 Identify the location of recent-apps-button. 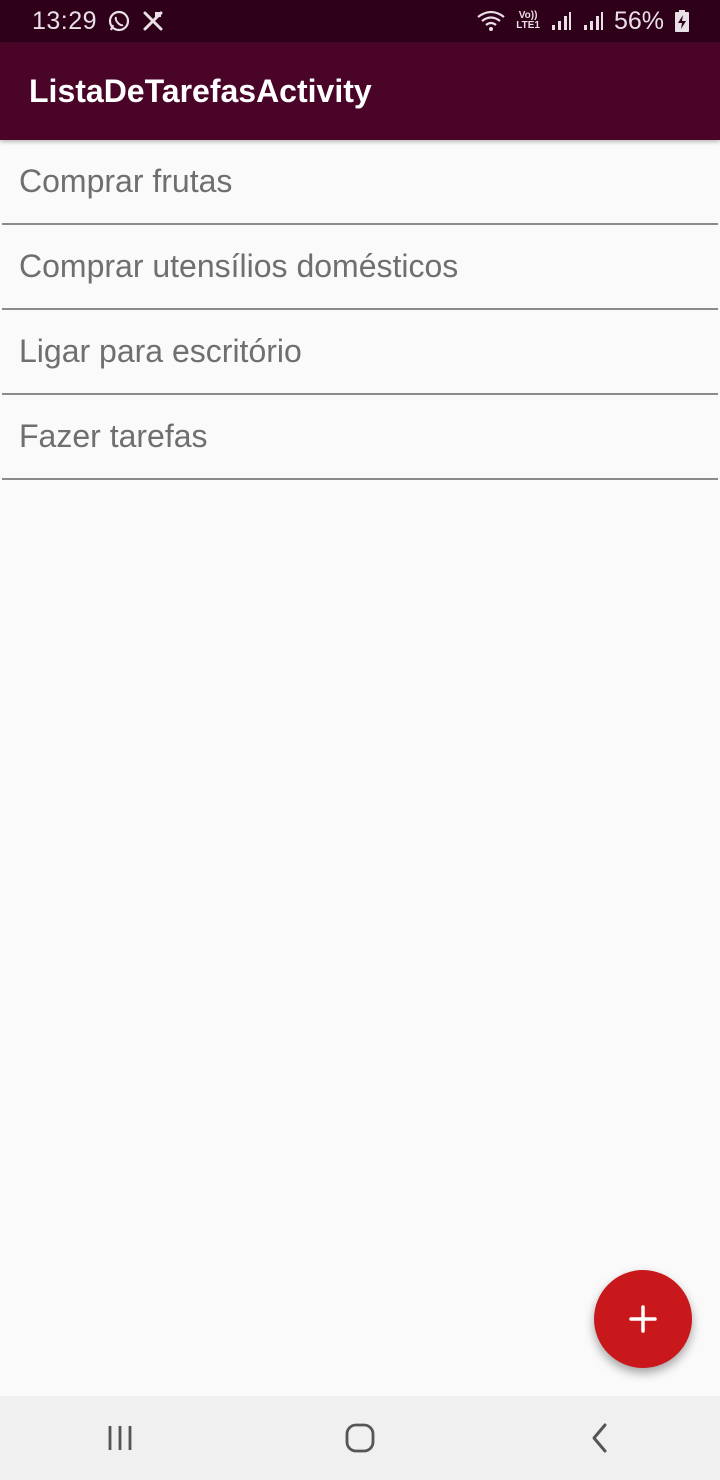
(120, 1438).